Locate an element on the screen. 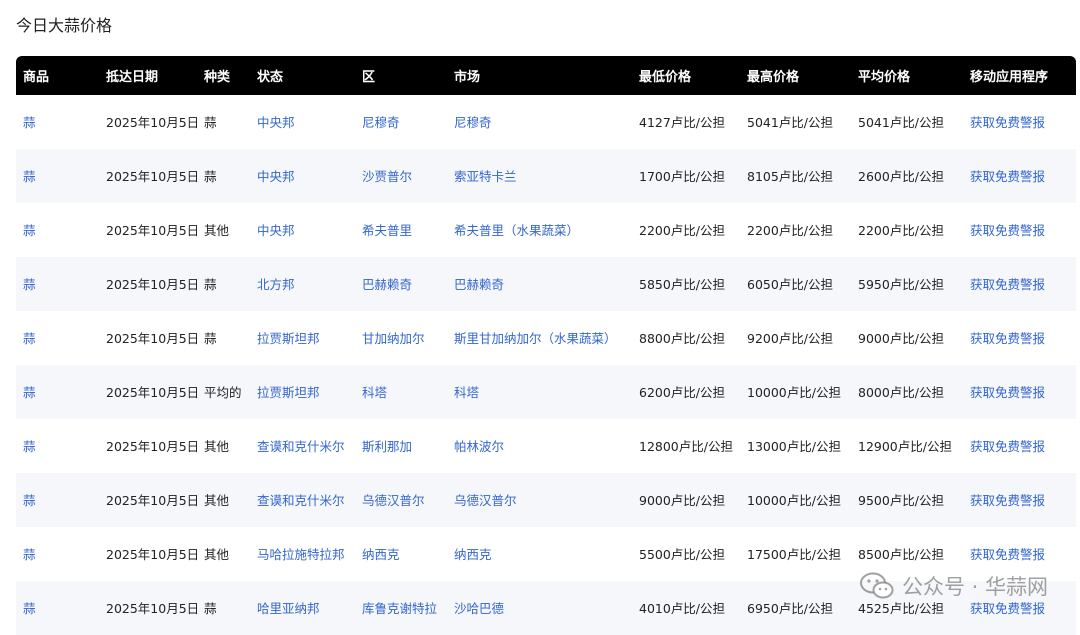 This screenshot has width=1080, height=635. cell-max-price: 13000卢比/公担 is located at coordinates (794, 446).